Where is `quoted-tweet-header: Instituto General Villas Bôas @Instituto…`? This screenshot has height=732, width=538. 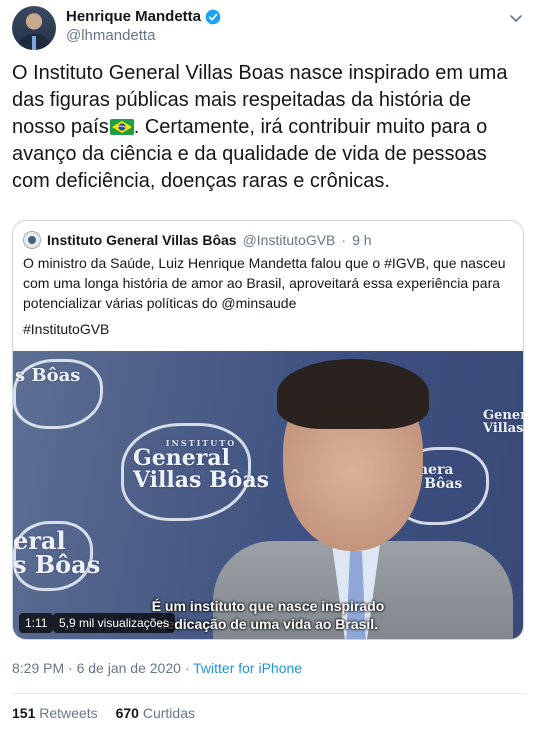 quoted-tweet-header: Instituto General Villas Bôas @Instituto… is located at coordinates (197, 240).